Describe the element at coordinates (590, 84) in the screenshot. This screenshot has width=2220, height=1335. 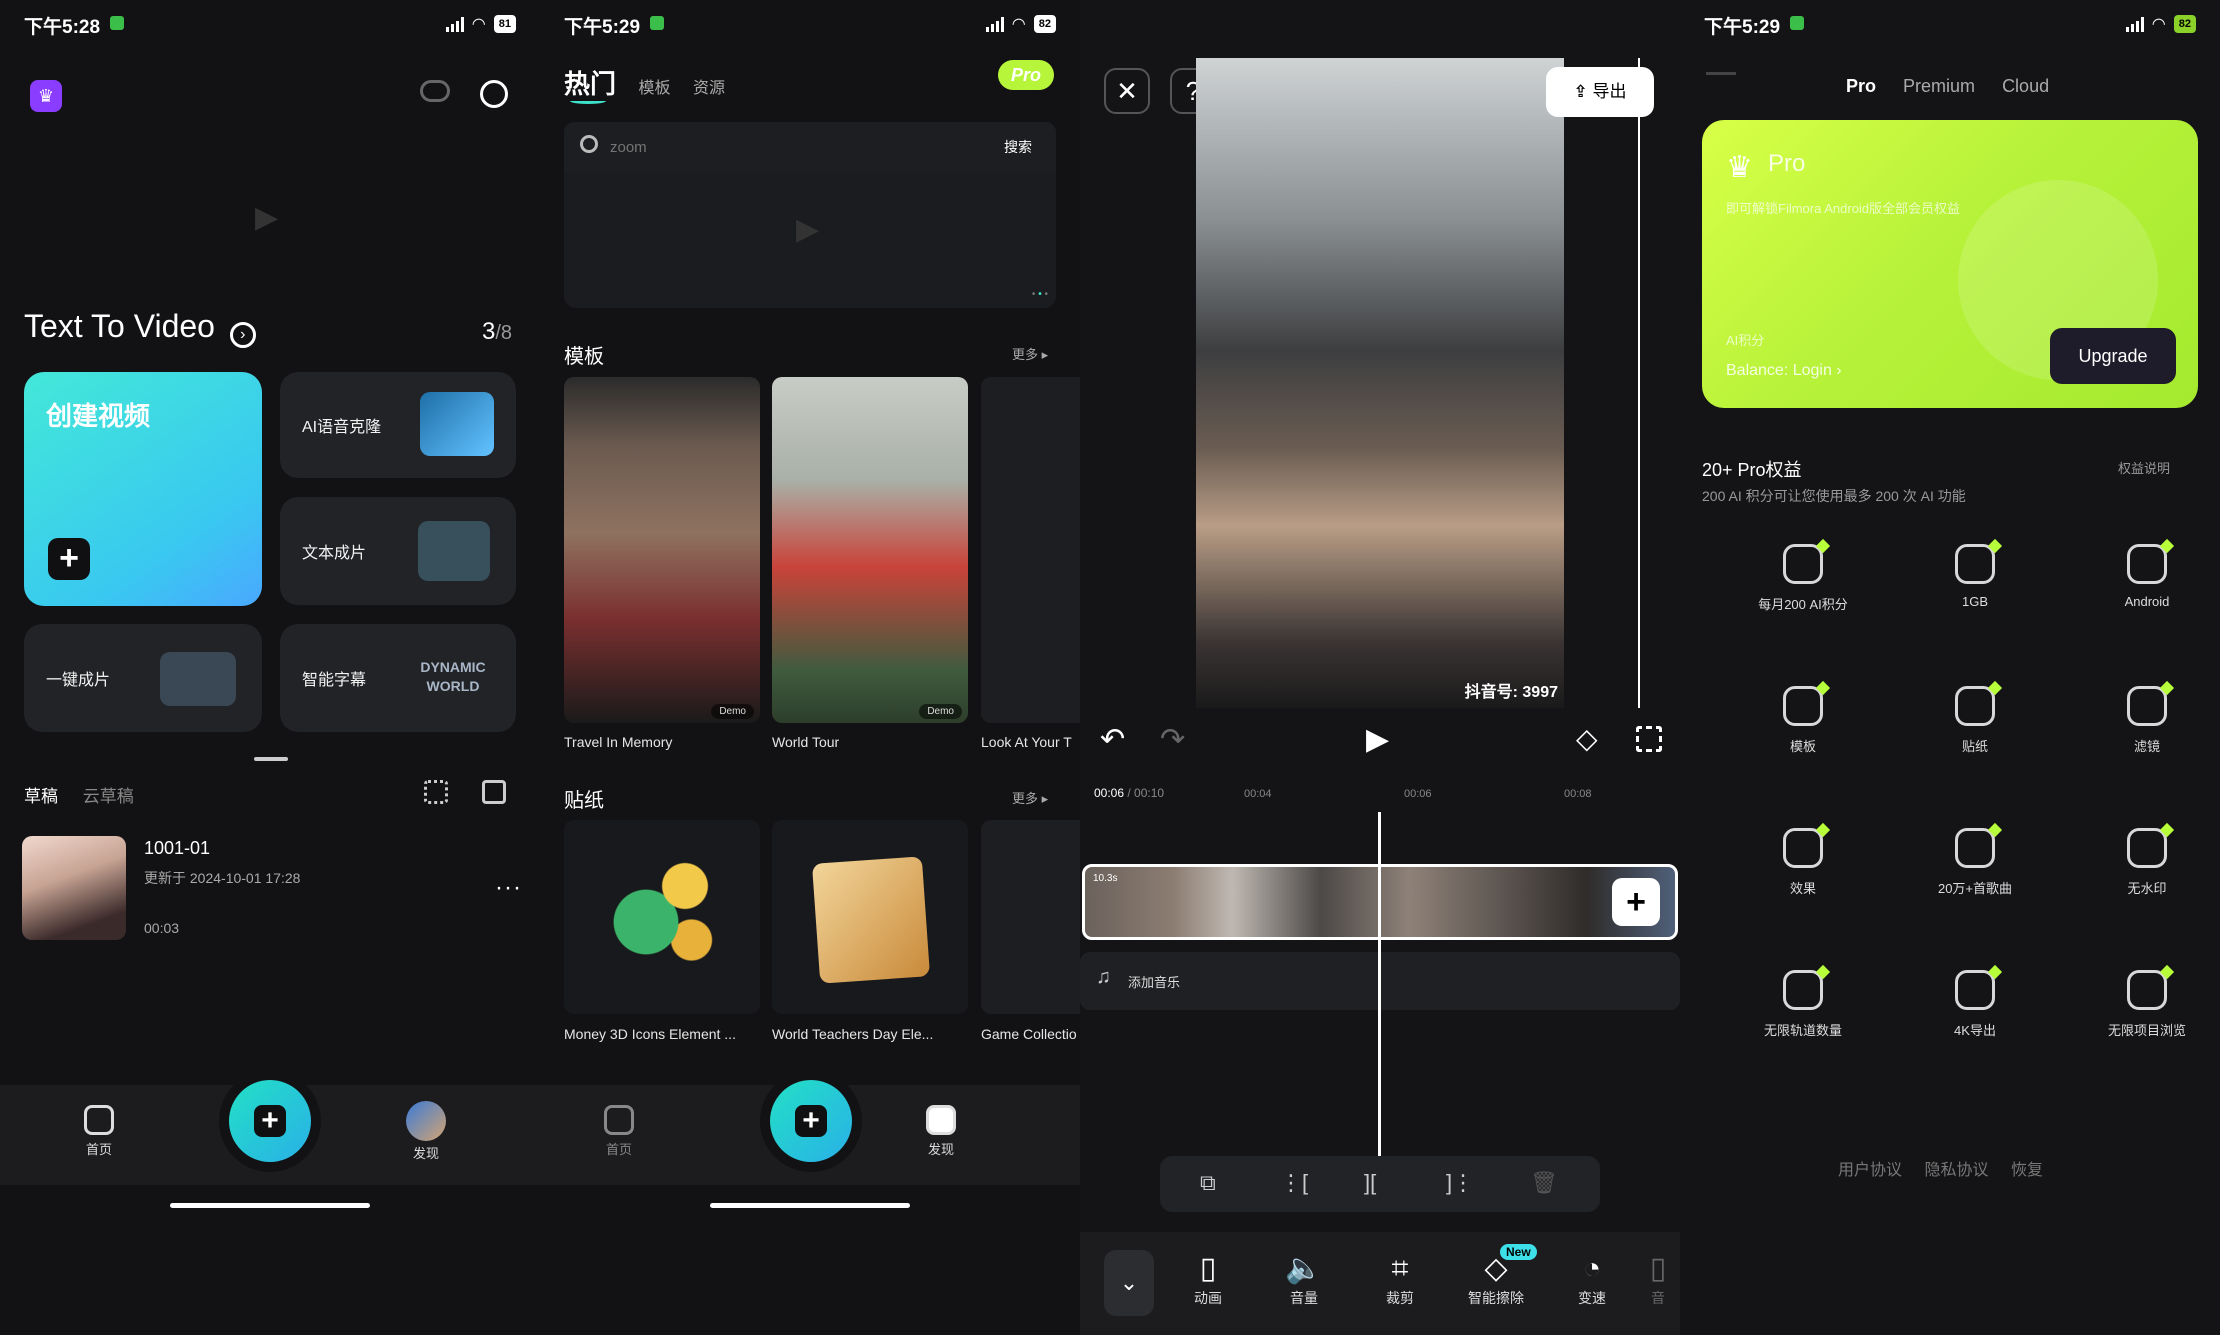
I see `tab-hot: 热门` at that location.